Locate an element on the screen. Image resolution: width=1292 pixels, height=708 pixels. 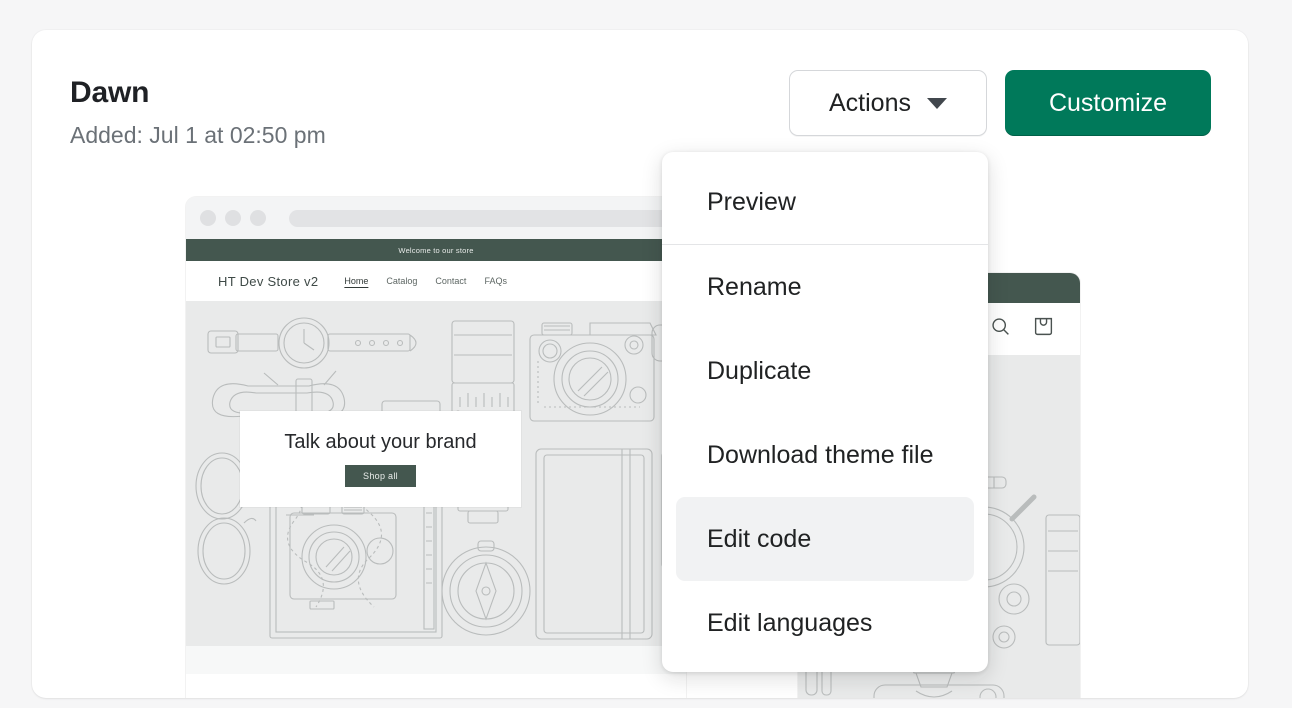
shop-all-button: Shop all is located at coordinates (380, 476).